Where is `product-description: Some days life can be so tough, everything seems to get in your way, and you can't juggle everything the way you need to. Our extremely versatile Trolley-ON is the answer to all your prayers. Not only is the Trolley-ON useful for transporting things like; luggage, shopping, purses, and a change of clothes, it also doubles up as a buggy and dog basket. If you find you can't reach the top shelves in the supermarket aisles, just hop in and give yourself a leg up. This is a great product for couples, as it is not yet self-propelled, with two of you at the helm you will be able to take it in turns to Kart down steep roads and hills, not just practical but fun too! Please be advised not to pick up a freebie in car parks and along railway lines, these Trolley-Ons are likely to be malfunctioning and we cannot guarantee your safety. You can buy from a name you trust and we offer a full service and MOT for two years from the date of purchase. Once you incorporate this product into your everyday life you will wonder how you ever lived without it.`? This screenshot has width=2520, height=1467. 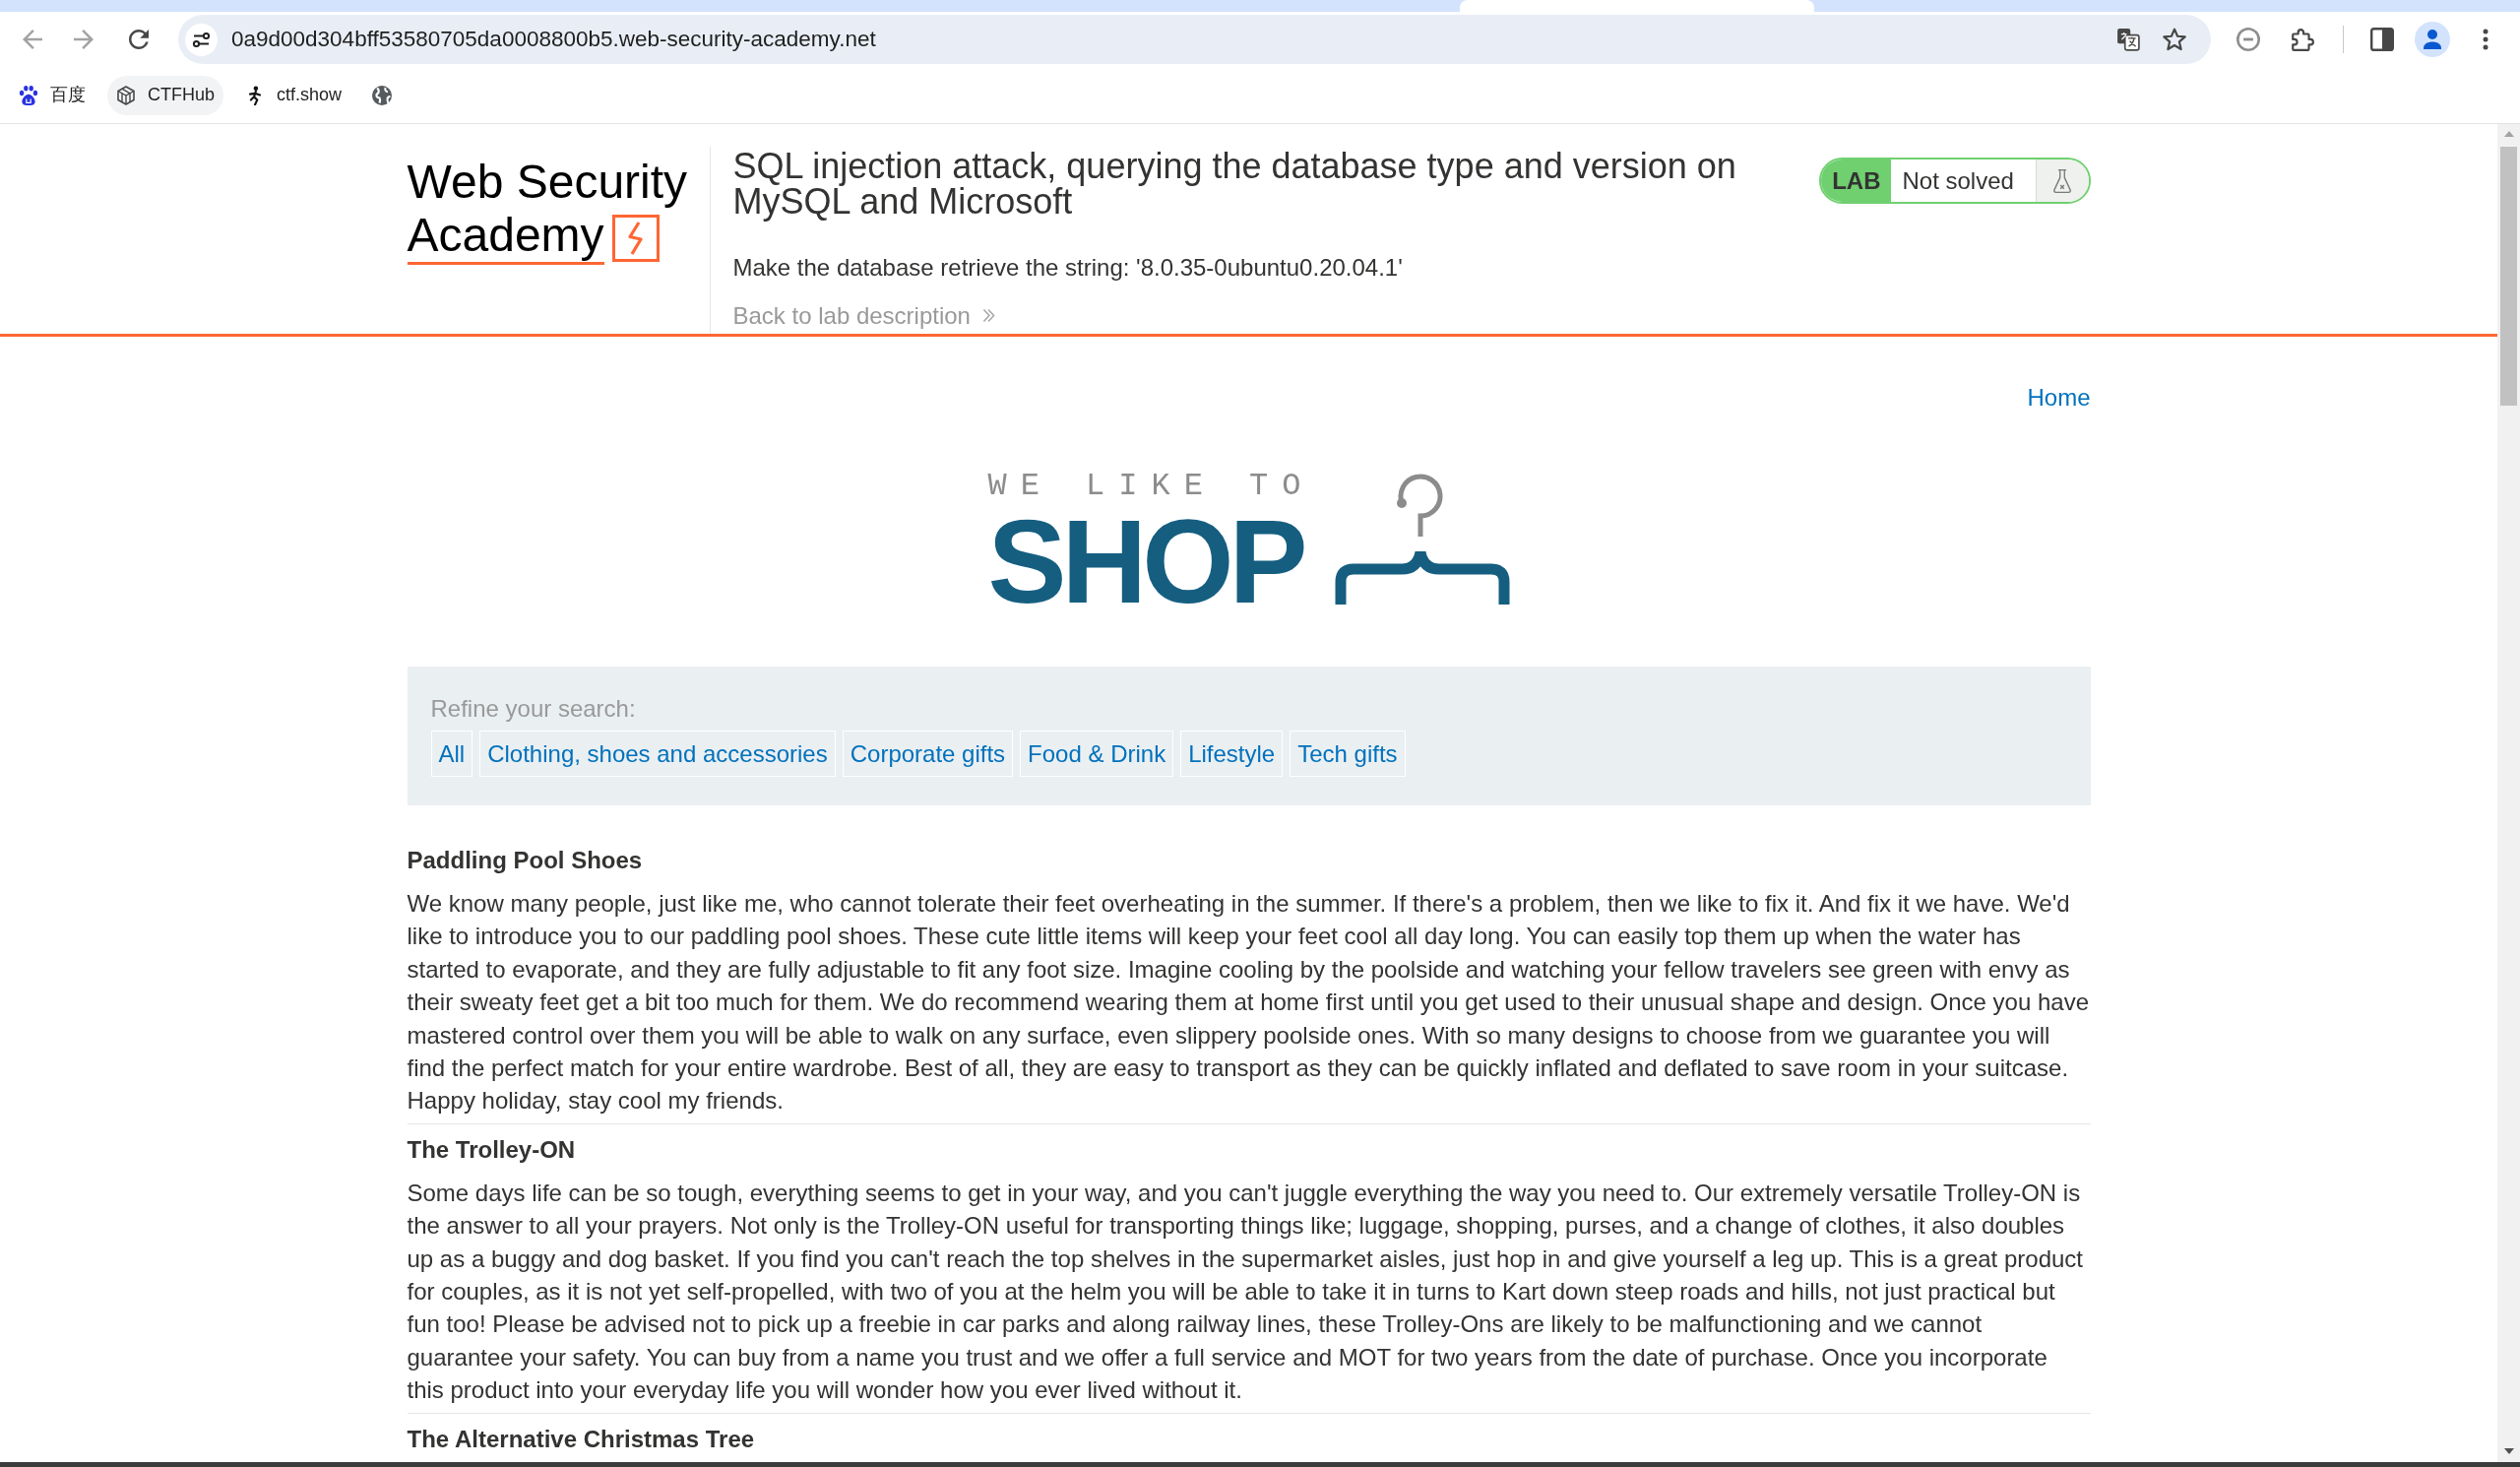 product-description: Some days life can be so tough, everything seems to get in your way, and you can't juggle everything the way you need to. Our extremely versatile Trolley-ON is the answer to all your prayers. Not only is the Trolley-ON useful for transporting things like; luggage, shopping, purses, and a change of clothes, it also doubles up as a buggy and dog basket. If you find you can't reach the top shelves in the supermarket aisles, just hop in and give yourself a leg up. This is a great product for couples, as it is not yet self-propelled, with two of you at the helm you will be able to take it in turns to Kart down steep roads and hills, not just practical but fun too! Please be advised not to pick up a freebie in car parks and along railway lines, these Trolley-Ons are likely to be malfunctioning and we cannot guarantee your safety. You can buy from a name you trust and we offer a full service and MOT for two years from the date of purchase. Once you incorporate this product into your everyday life you will wonder how you ever lived without it. is located at coordinates (1245, 1292).